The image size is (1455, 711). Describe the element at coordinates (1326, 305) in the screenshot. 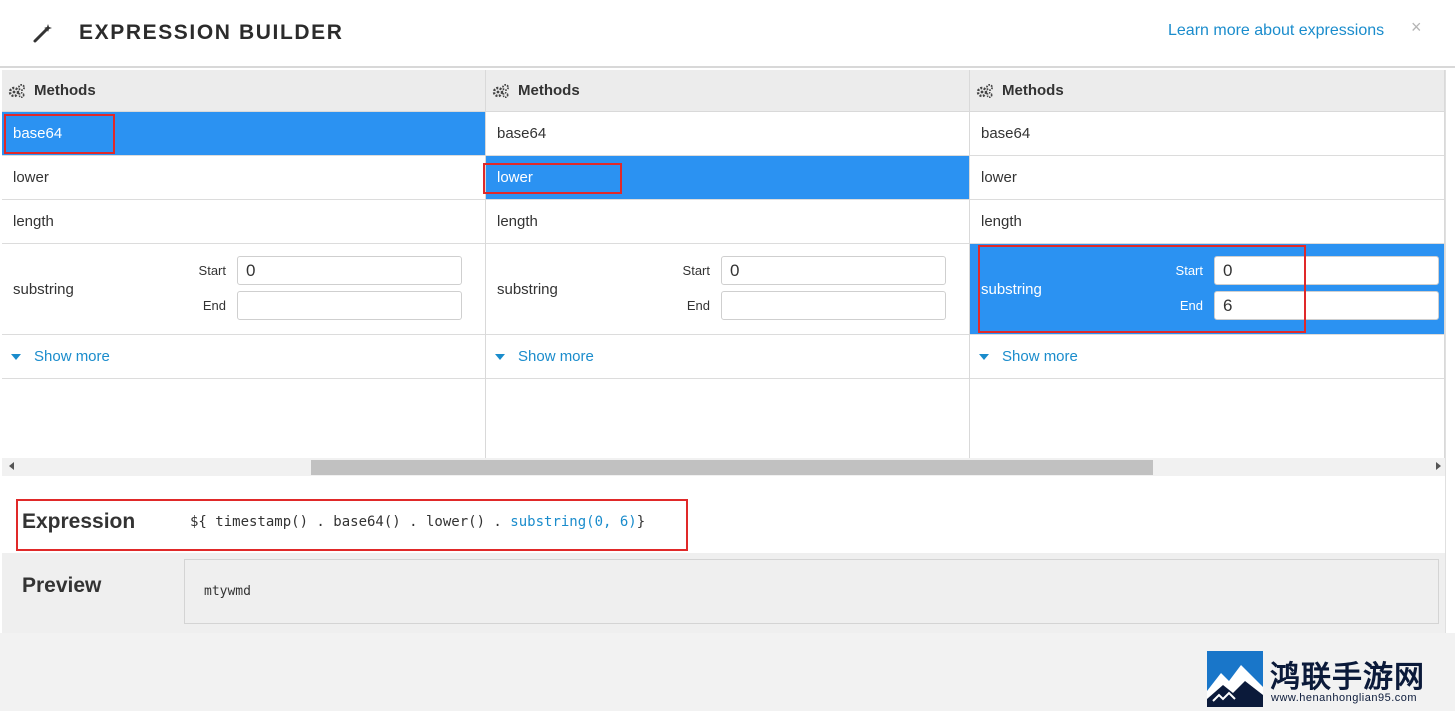

I see `end-input: 6` at that location.